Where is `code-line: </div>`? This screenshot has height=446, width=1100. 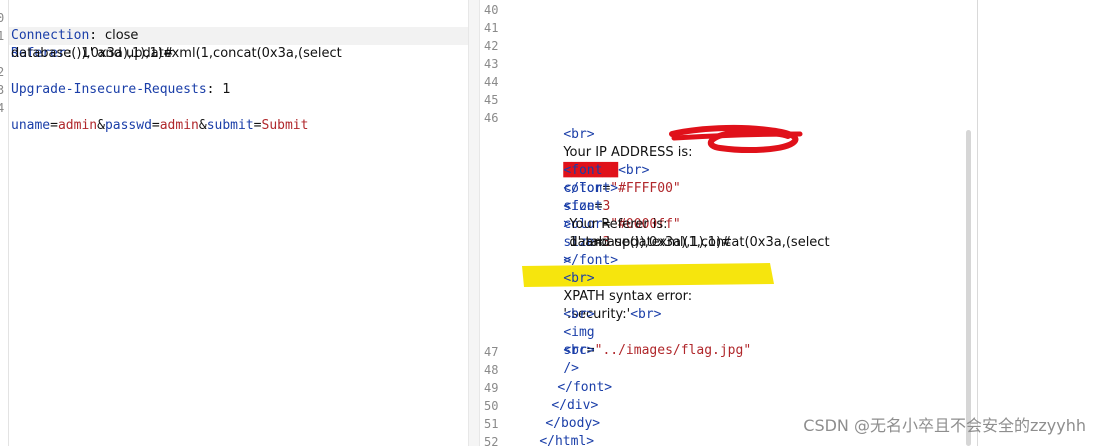
code-line: </div> is located at coordinates (559, 396).